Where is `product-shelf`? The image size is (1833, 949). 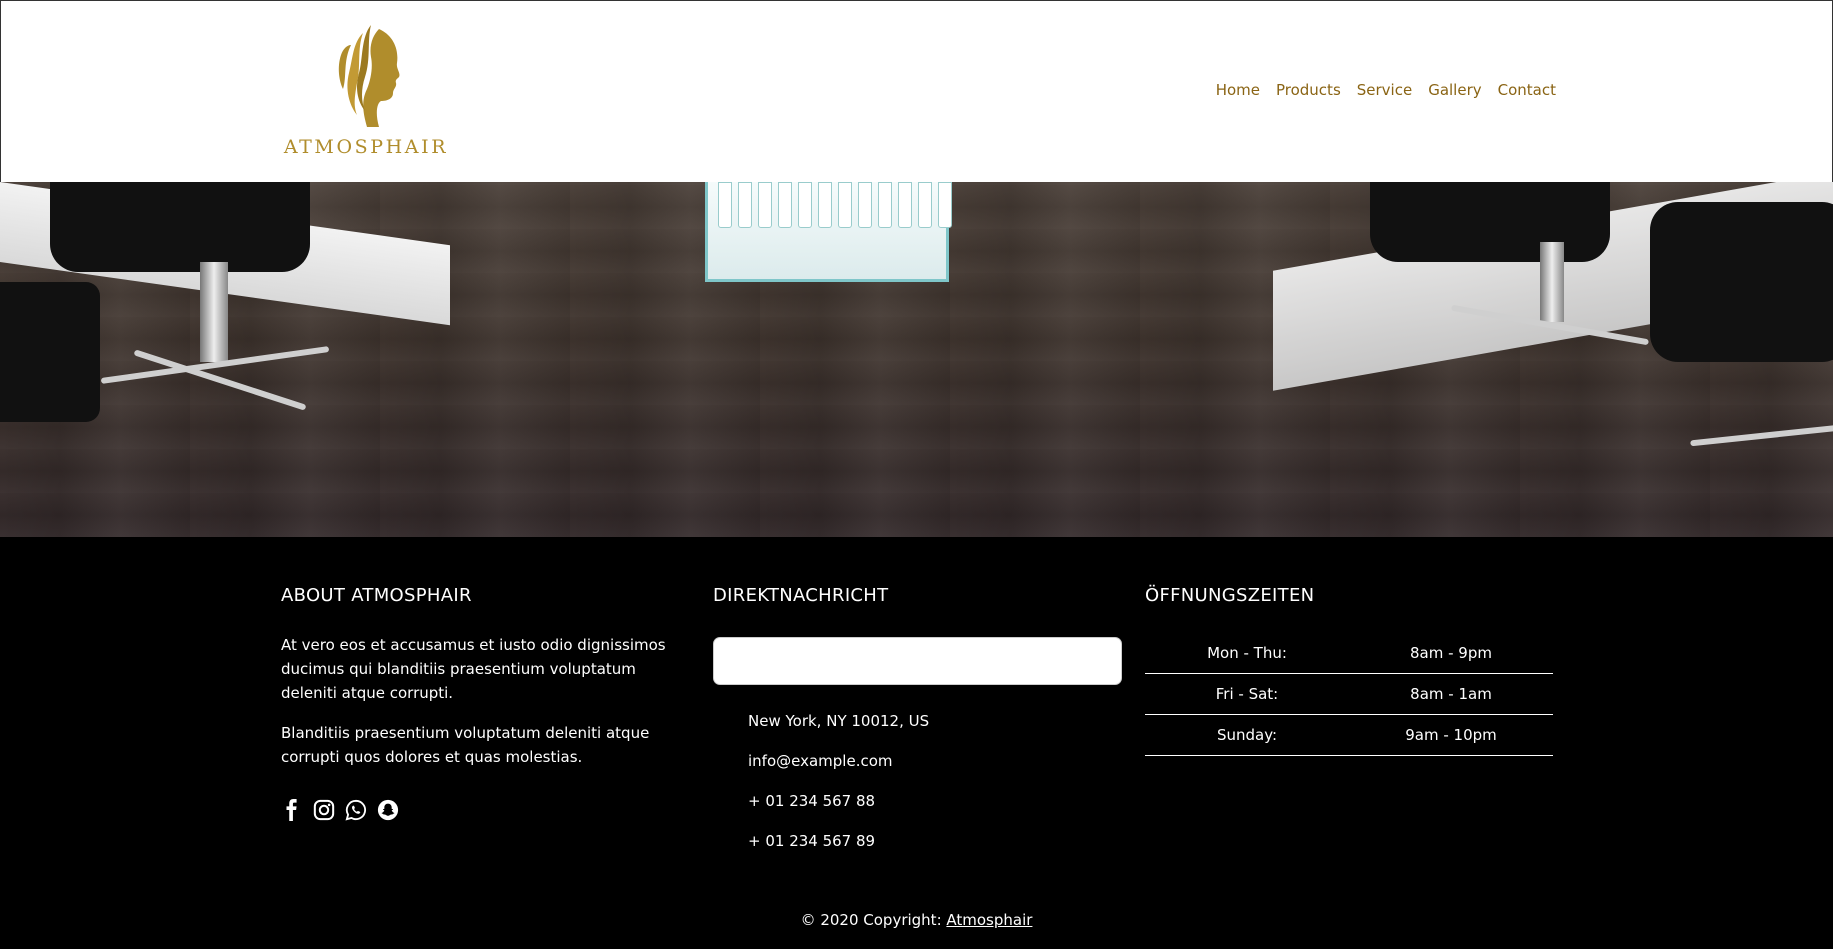 product-shelf is located at coordinates (828, 232).